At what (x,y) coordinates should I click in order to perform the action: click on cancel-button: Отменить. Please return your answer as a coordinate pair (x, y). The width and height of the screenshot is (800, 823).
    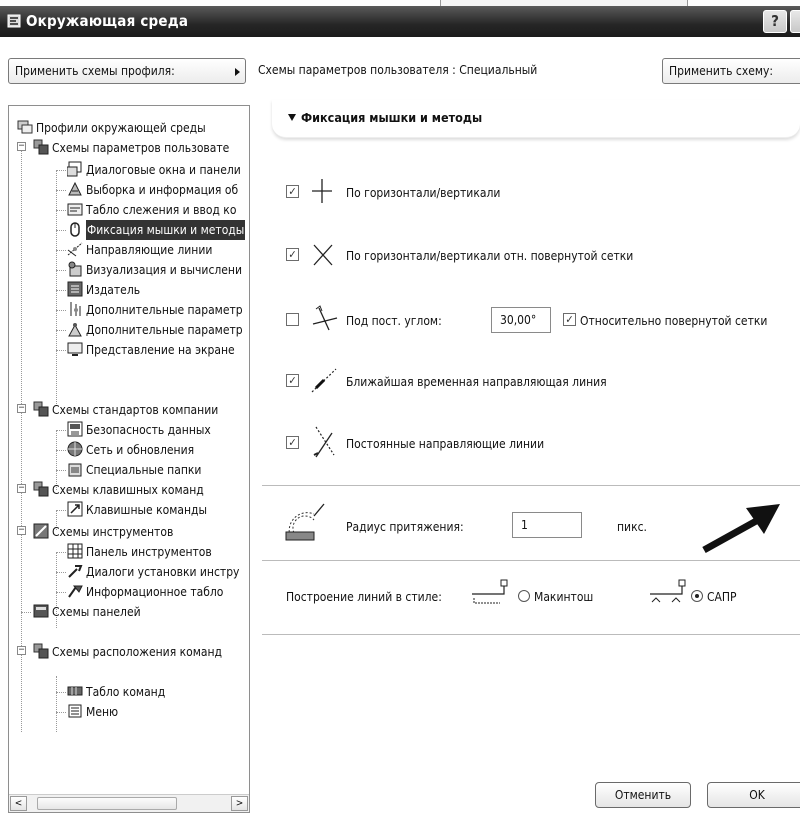
    Looking at the image, I should click on (643, 795).